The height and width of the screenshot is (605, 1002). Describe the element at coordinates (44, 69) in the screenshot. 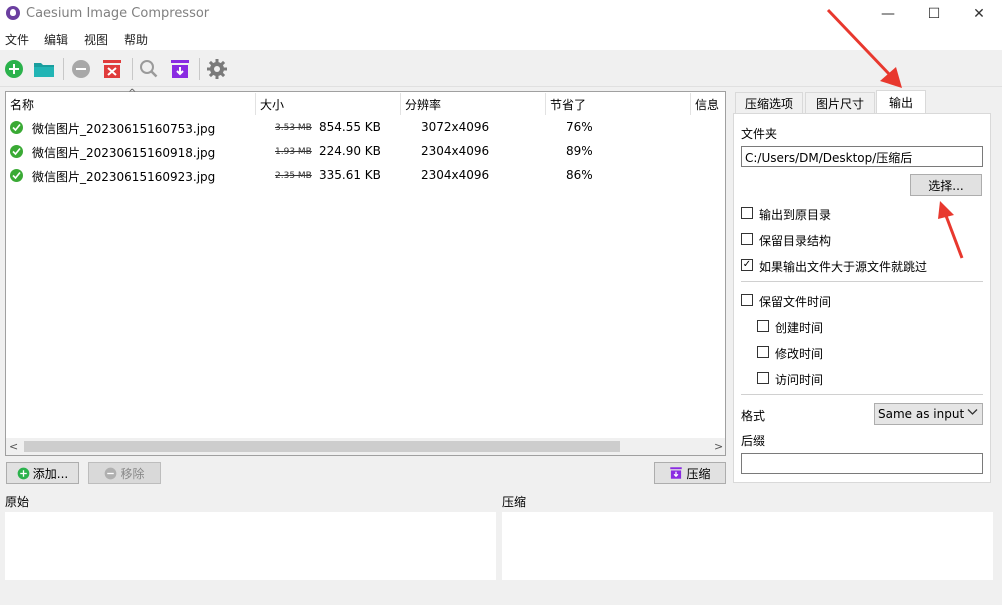

I see `folder-icon` at that location.